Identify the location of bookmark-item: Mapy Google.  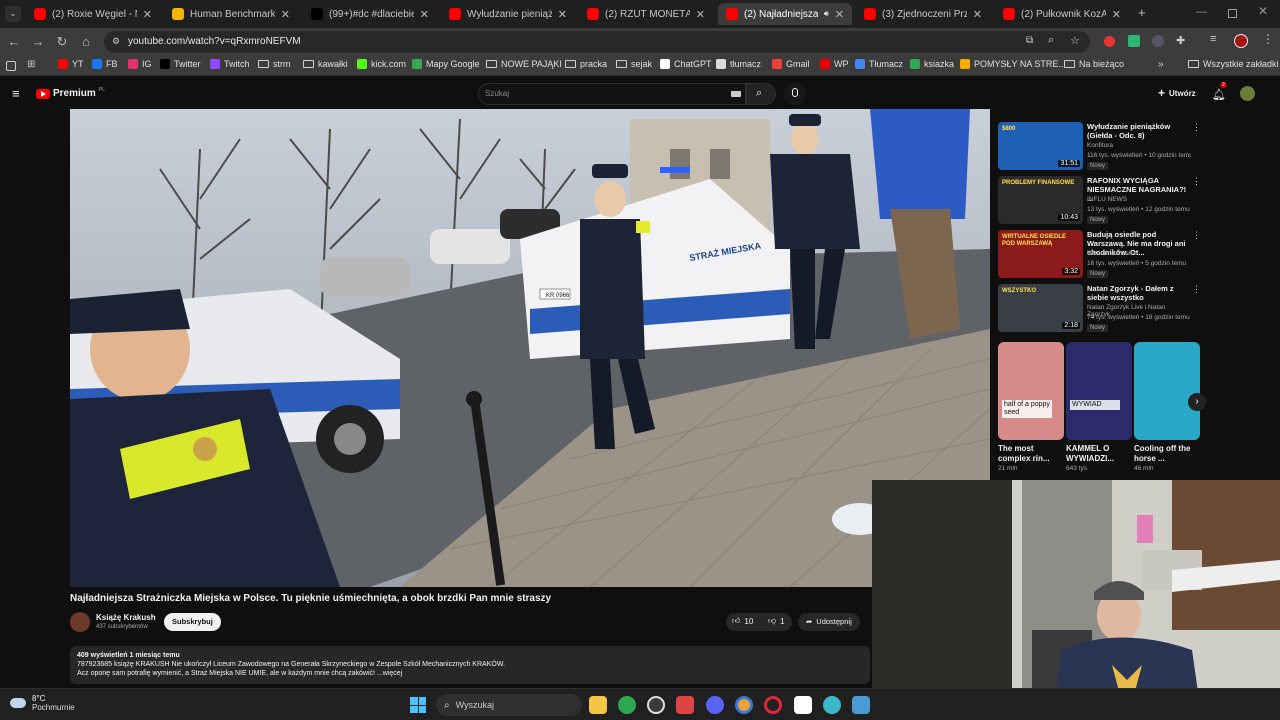
(446, 64).